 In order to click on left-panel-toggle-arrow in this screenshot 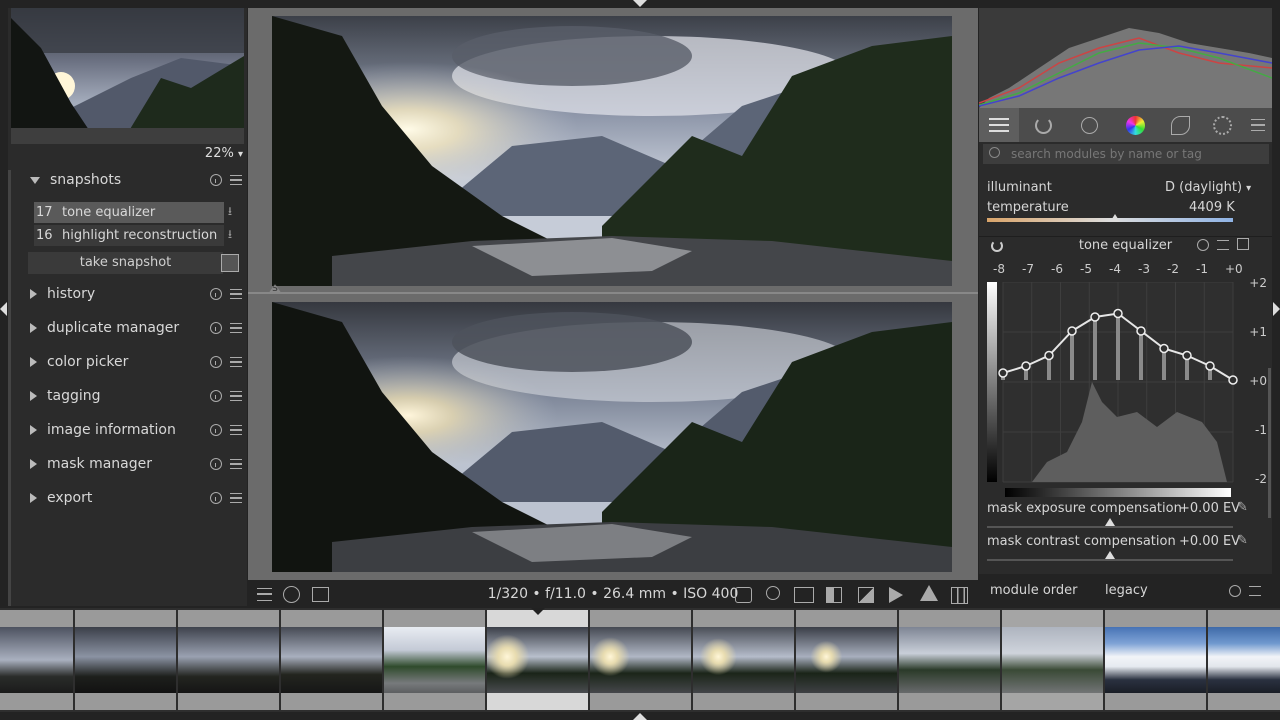, I will do `click(3, 309)`.